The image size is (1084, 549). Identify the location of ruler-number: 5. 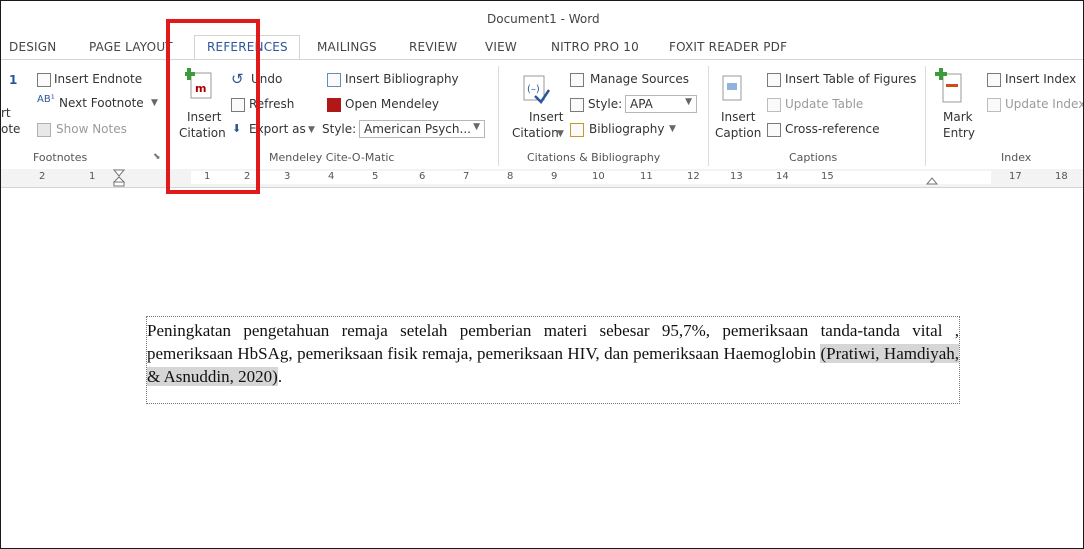
(375, 176).